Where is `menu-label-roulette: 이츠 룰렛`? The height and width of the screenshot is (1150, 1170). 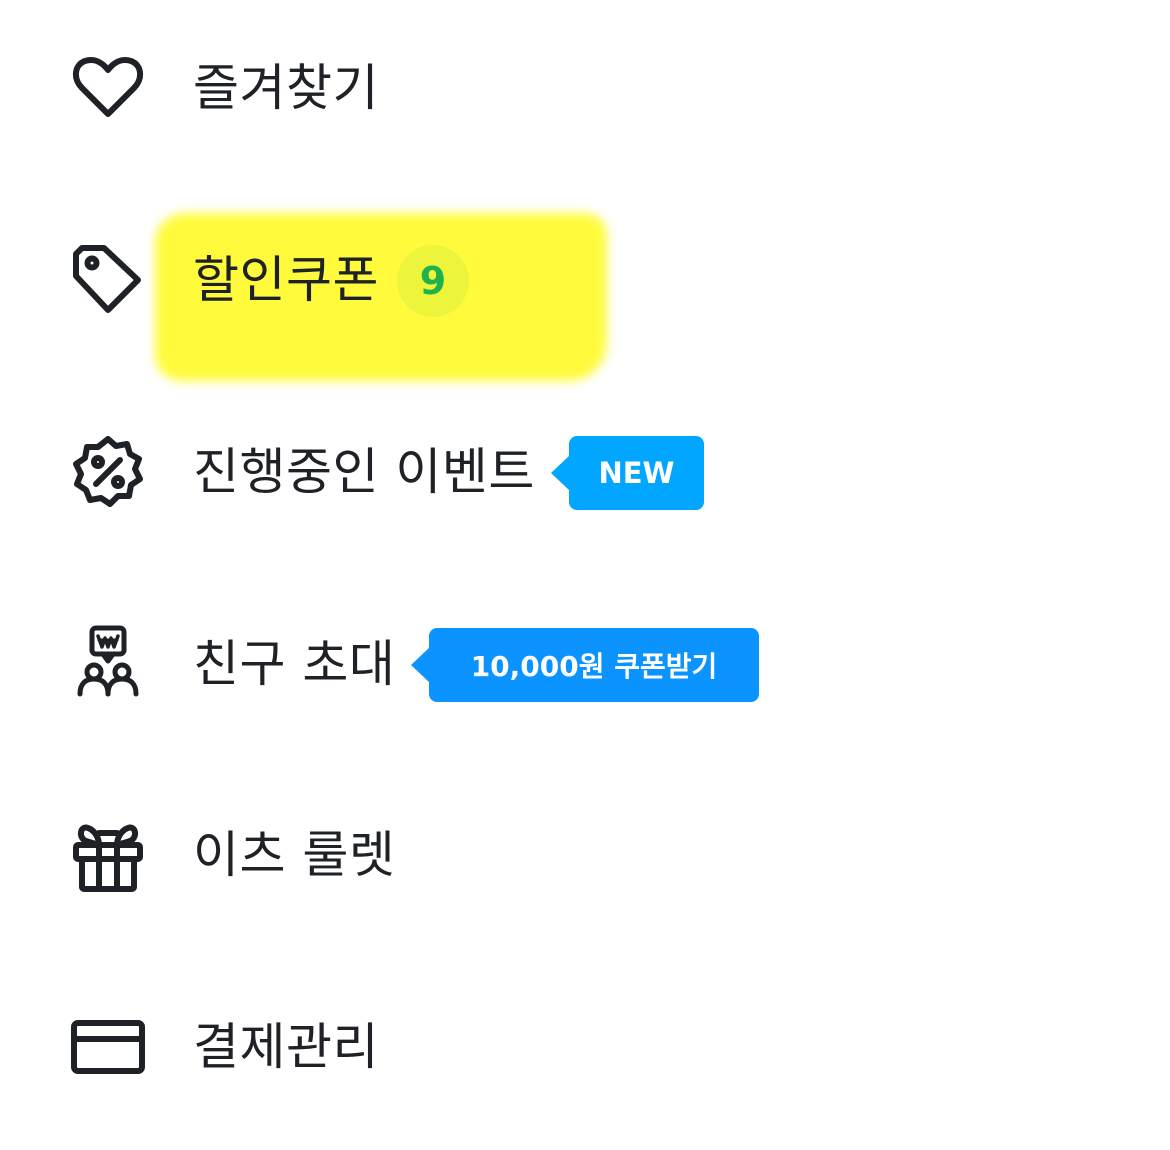
menu-label-roulette: 이츠 룰렛 is located at coordinates (294, 855).